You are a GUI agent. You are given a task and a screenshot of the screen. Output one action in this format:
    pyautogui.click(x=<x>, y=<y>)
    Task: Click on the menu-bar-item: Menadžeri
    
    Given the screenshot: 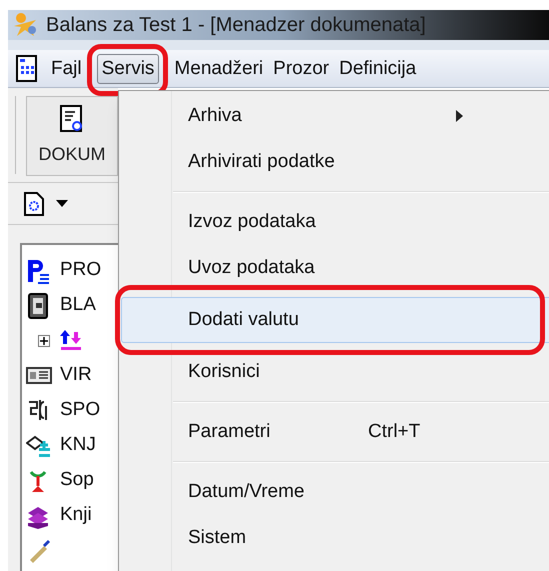 What is the action you would take?
    pyautogui.click(x=218, y=69)
    